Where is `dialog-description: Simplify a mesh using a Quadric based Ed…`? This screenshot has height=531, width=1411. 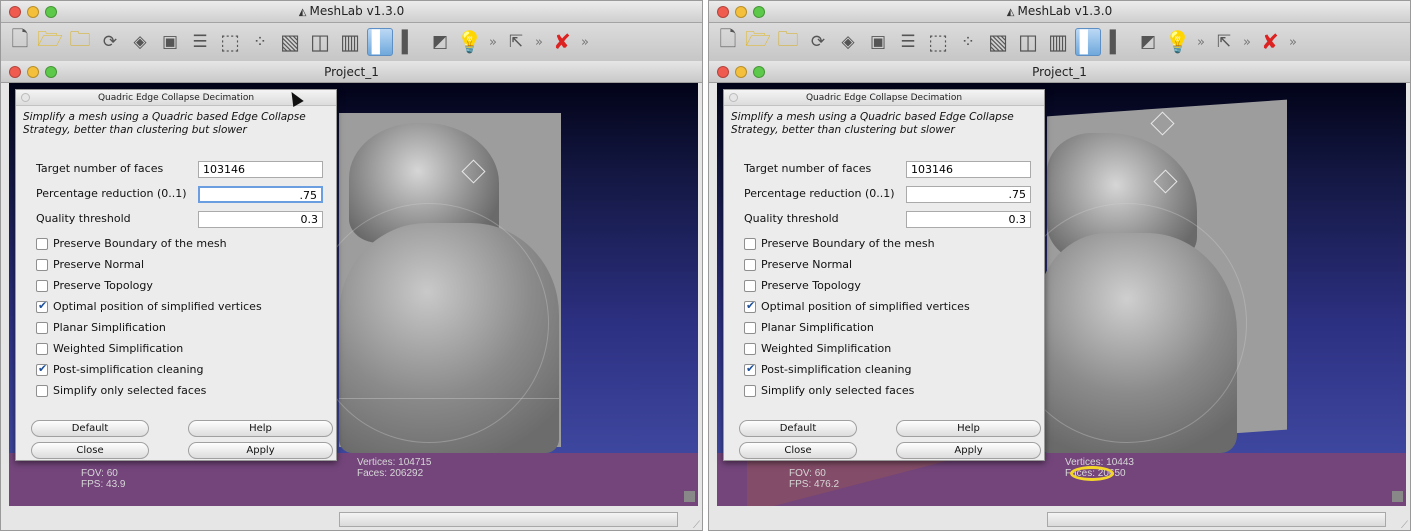
dialog-description: Simplify a mesh using a Quadric based Ed… is located at coordinates (872, 123).